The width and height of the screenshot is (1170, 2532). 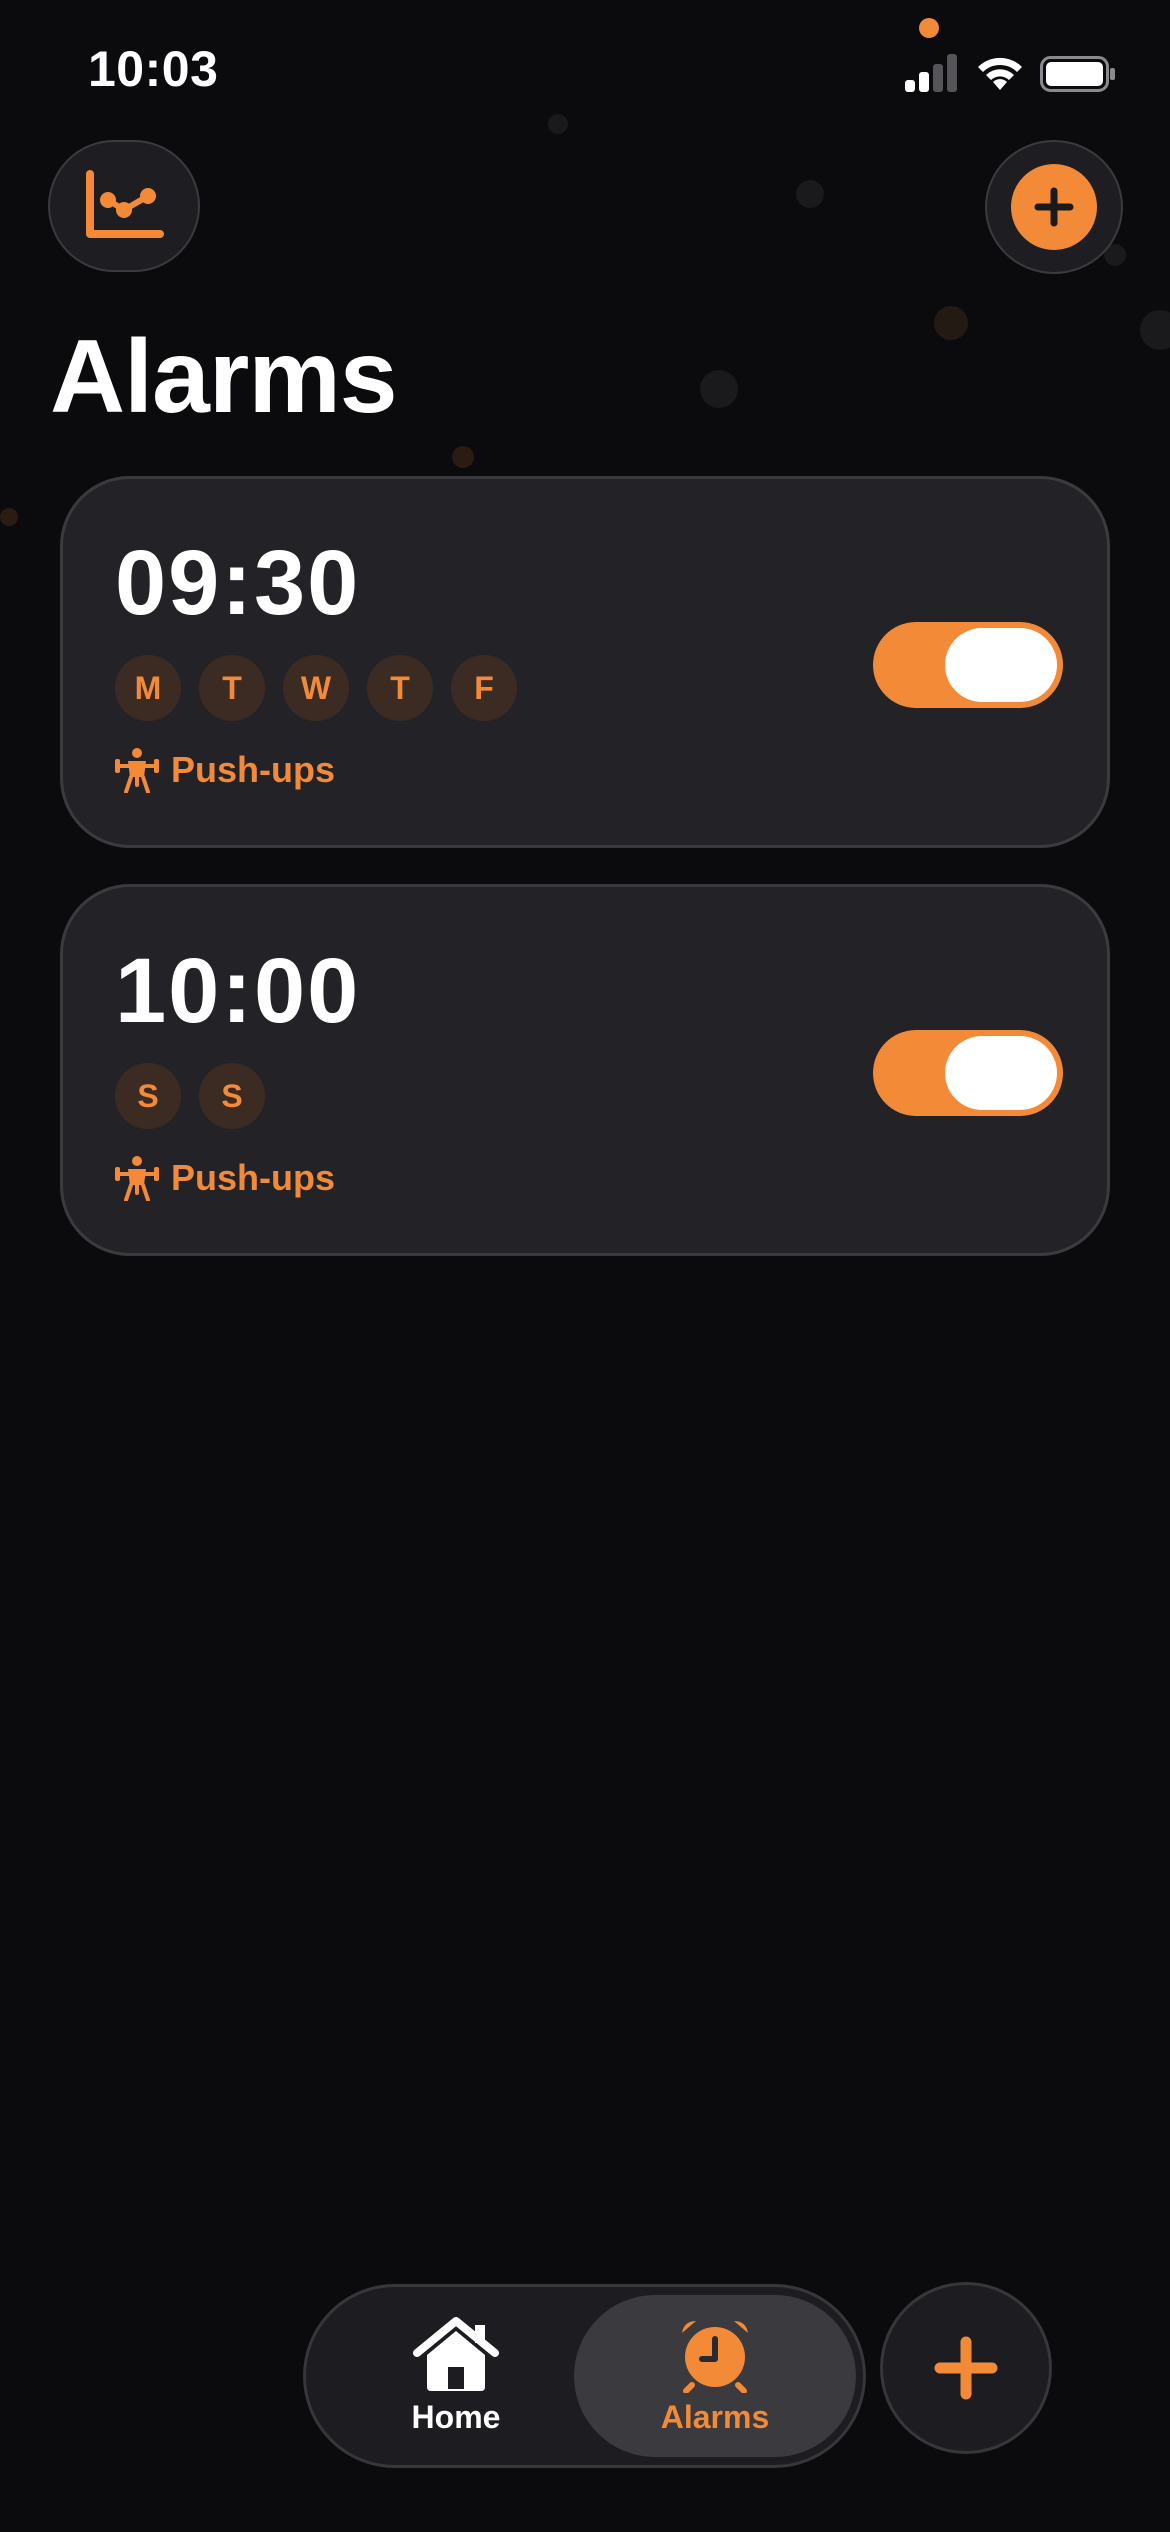 I want to click on add-alarm-button-fill, so click(x=1054, y=207).